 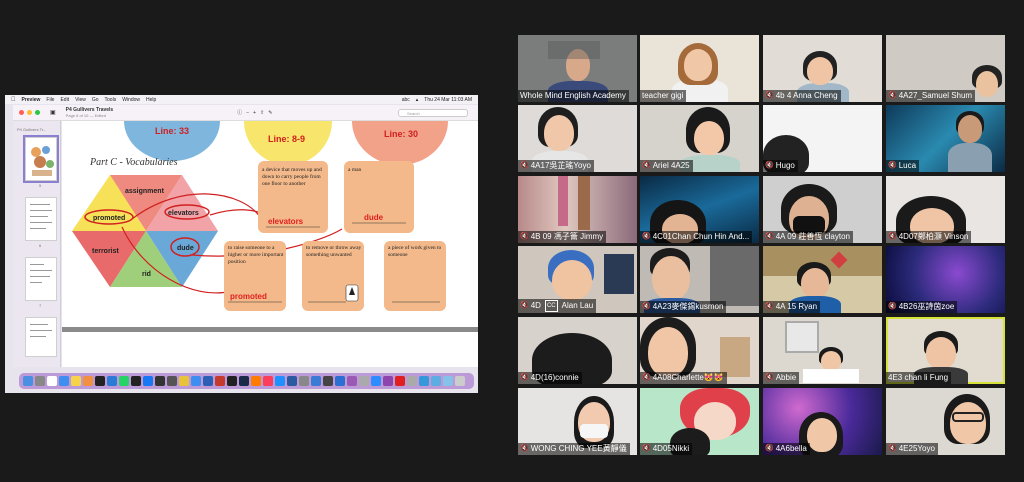 I want to click on participant-tile: 🔇 Hugo, so click(x=822, y=138).